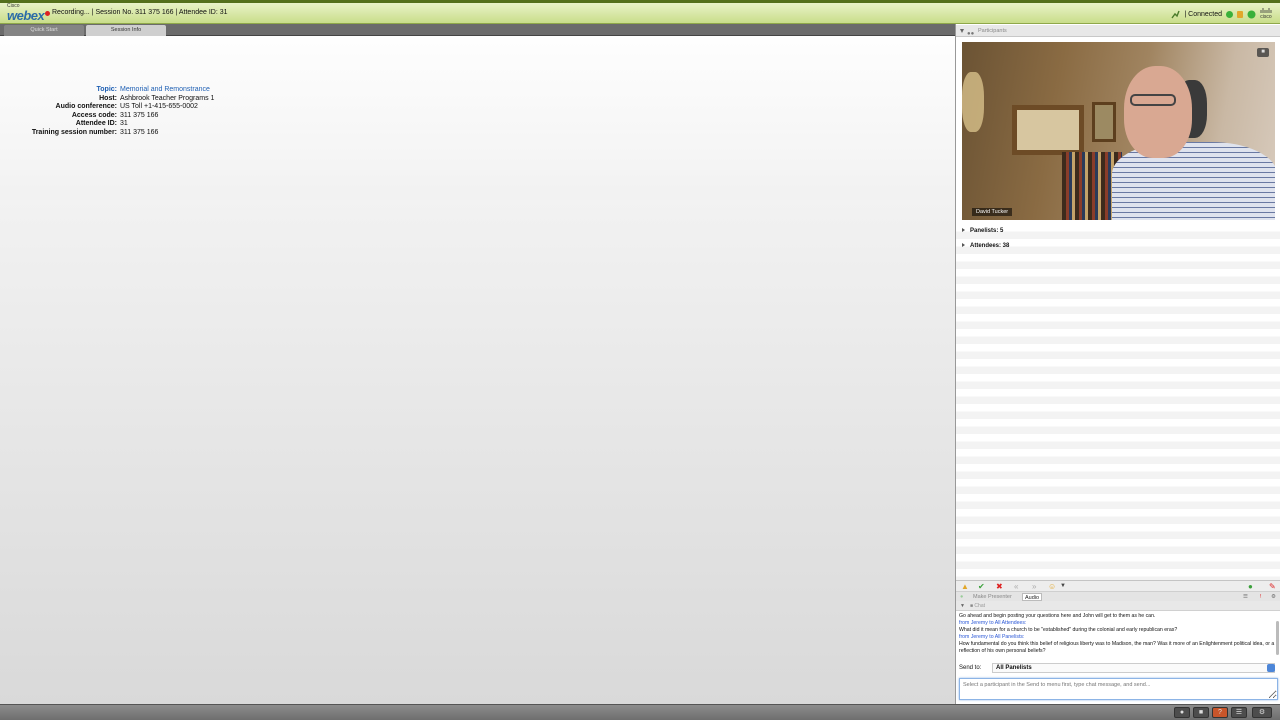 Image resolution: width=1280 pixels, height=720 pixels. Describe the element at coordinates (1158, 112) in the screenshot. I see `video-person-head` at that location.